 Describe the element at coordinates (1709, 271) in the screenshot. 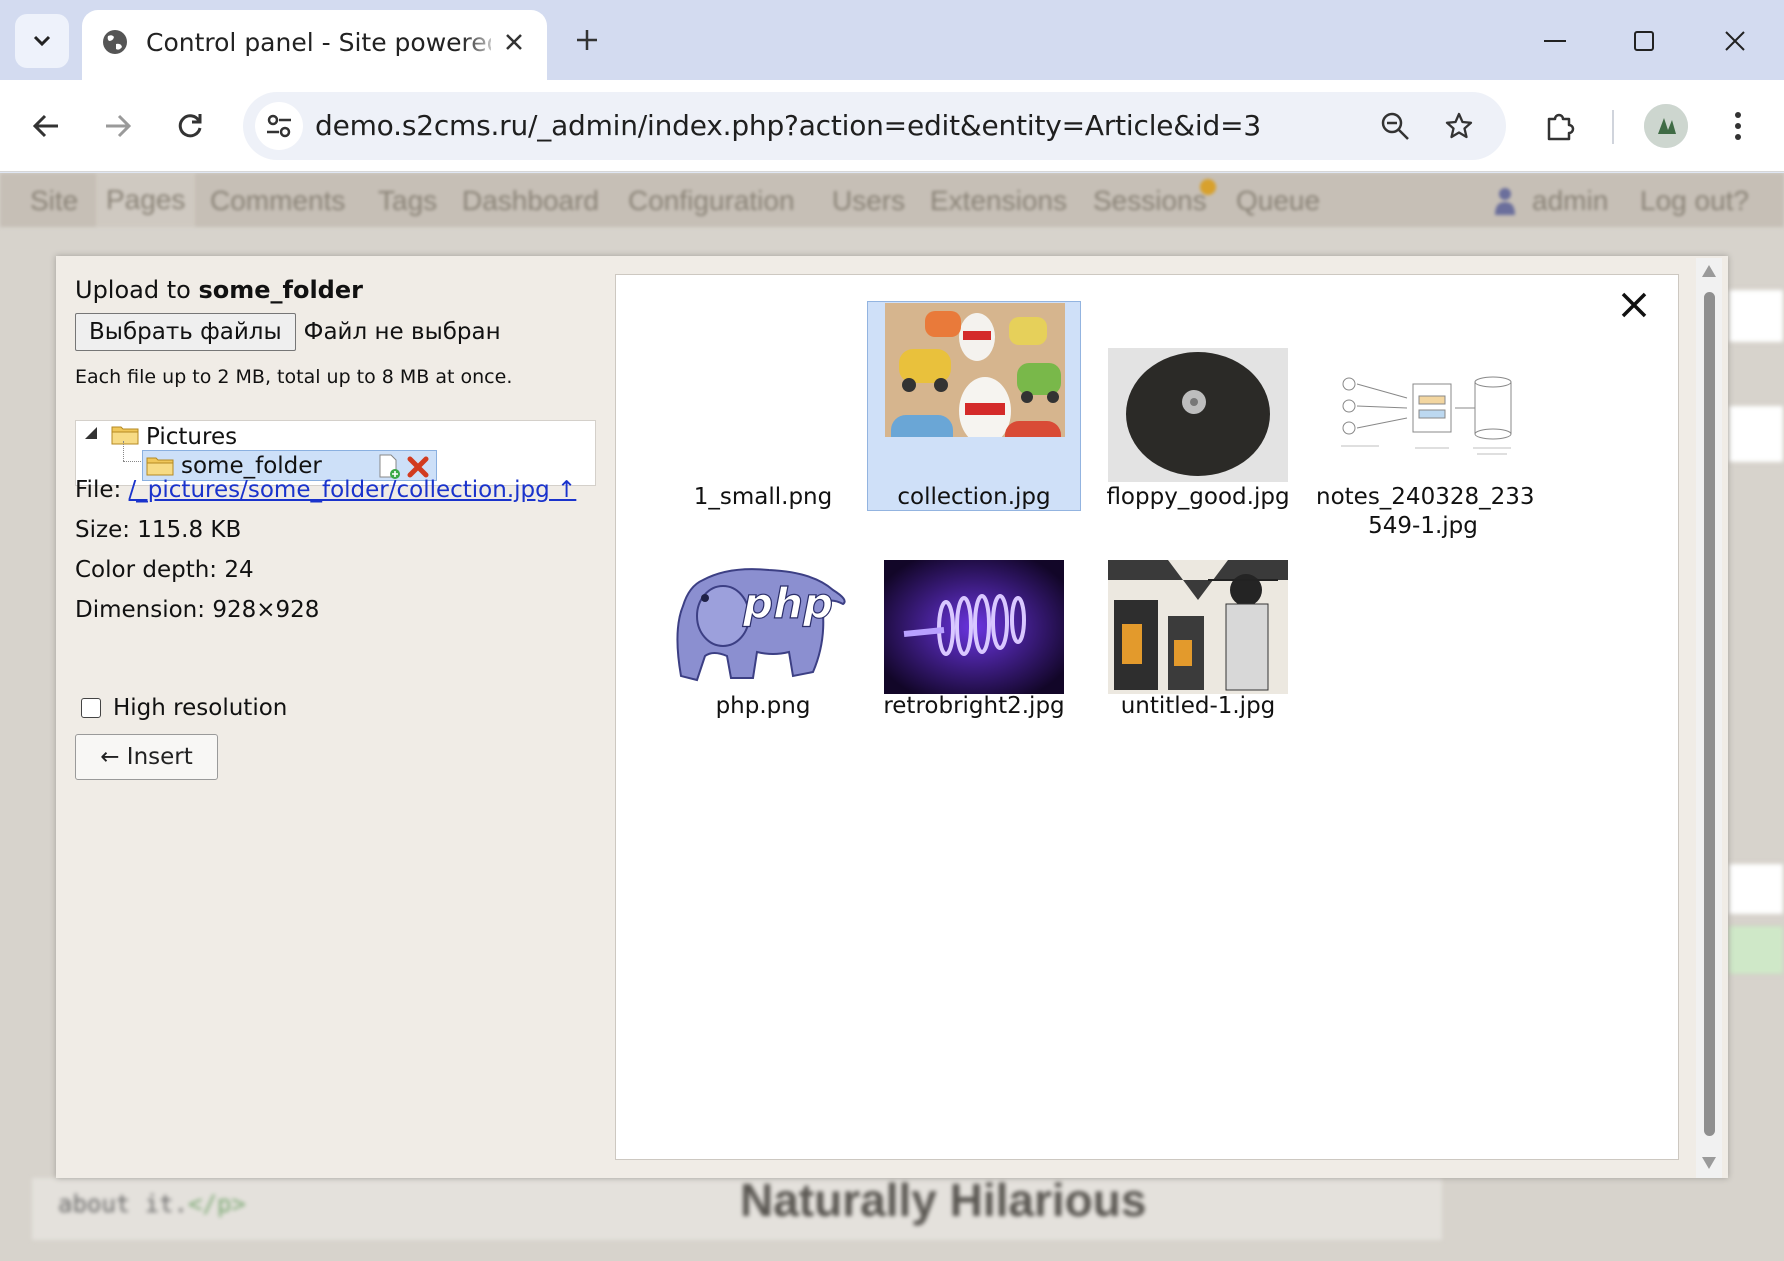

I see `scroll-up-icon` at that location.